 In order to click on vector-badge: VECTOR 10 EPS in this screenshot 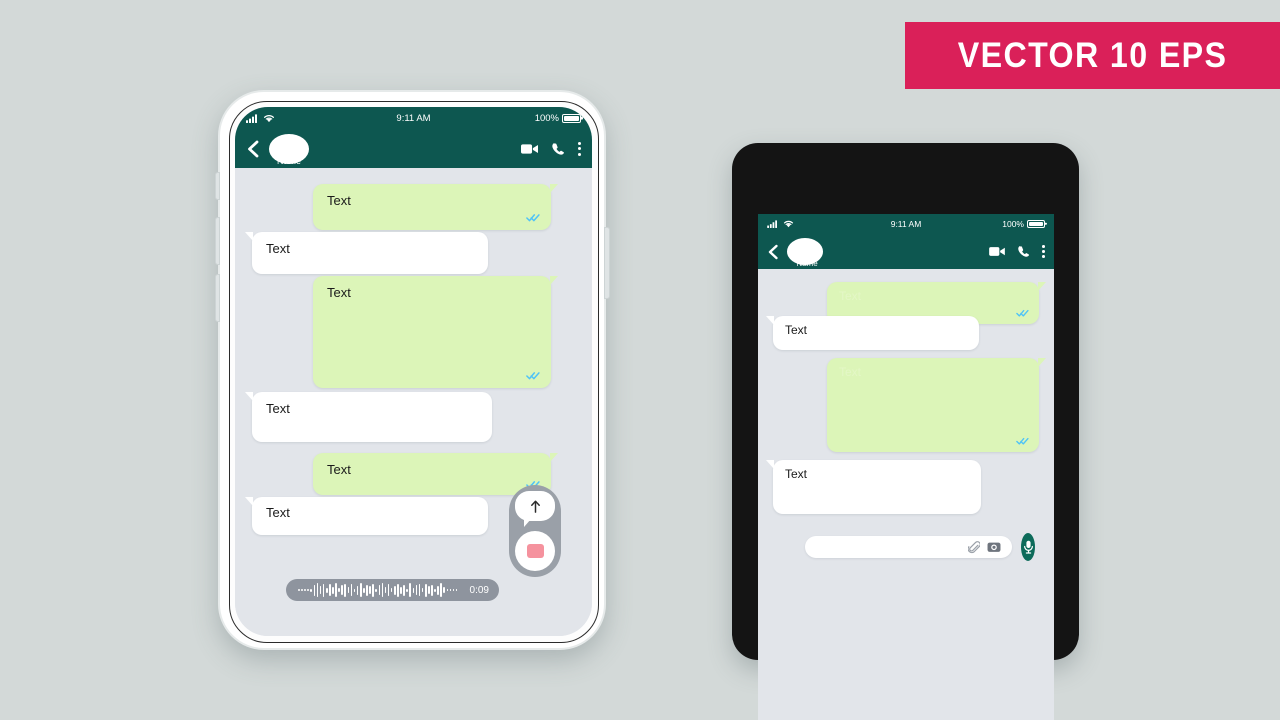, I will do `click(1092, 55)`.